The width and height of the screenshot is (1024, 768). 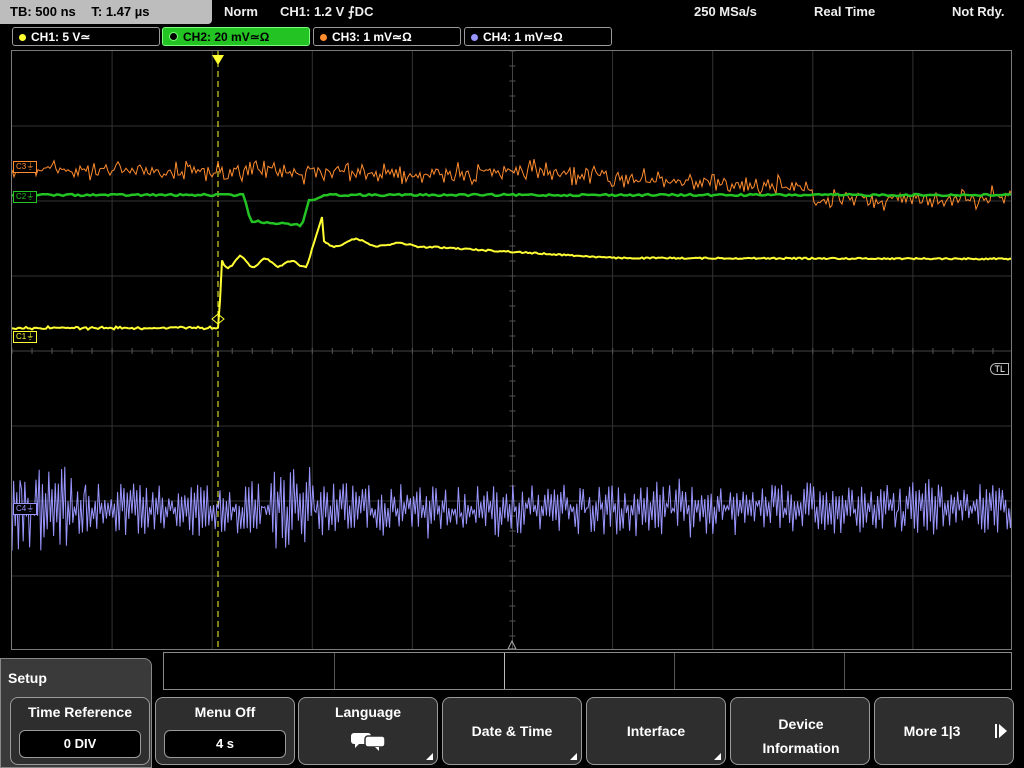 I want to click on trigger-mode: Norm, so click(x=241, y=12).